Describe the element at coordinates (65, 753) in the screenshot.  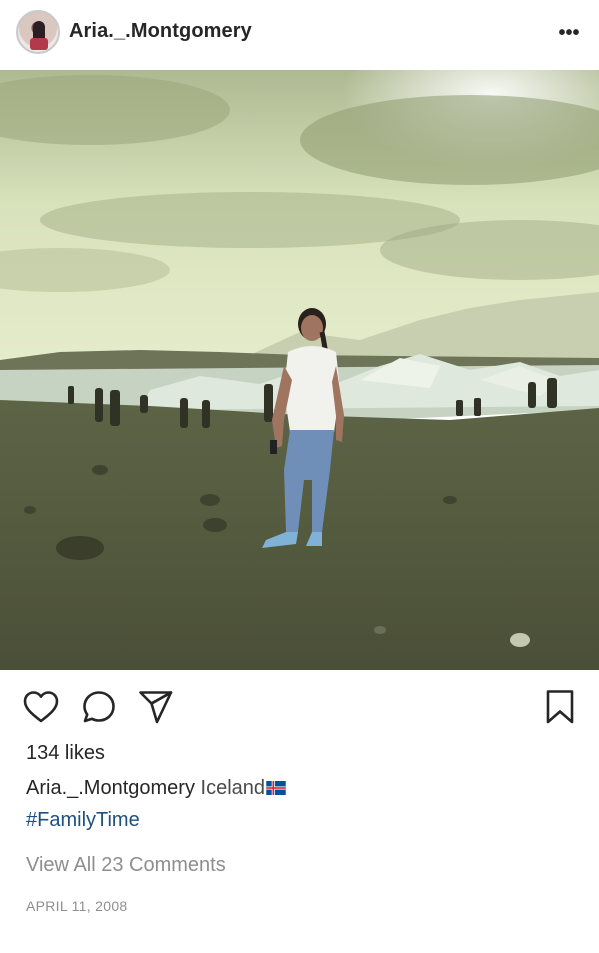
I see `likes-count: 134 likes` at that location.